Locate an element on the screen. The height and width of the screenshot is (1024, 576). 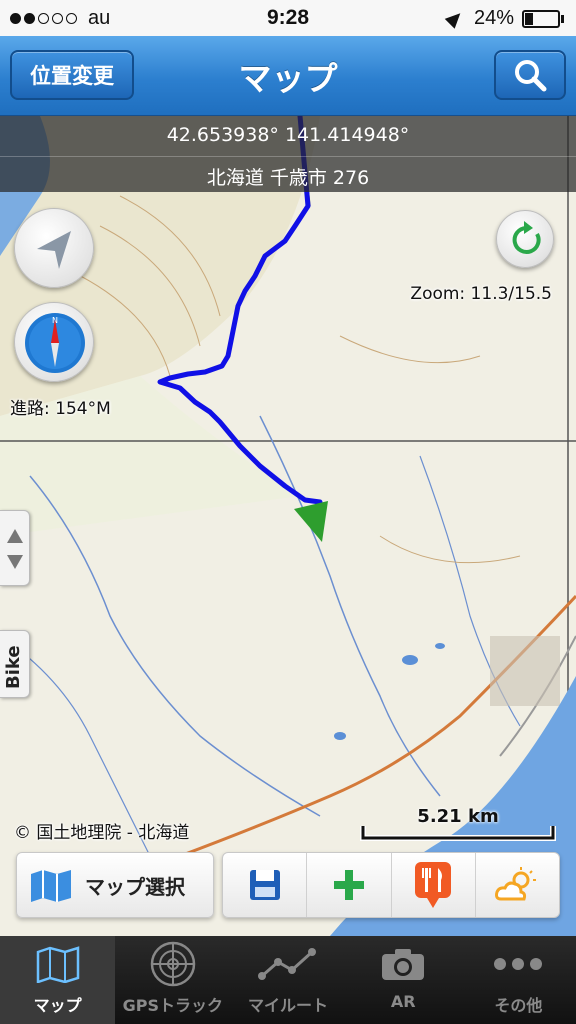
compass-icon: N is located at coordinates (55, 343).